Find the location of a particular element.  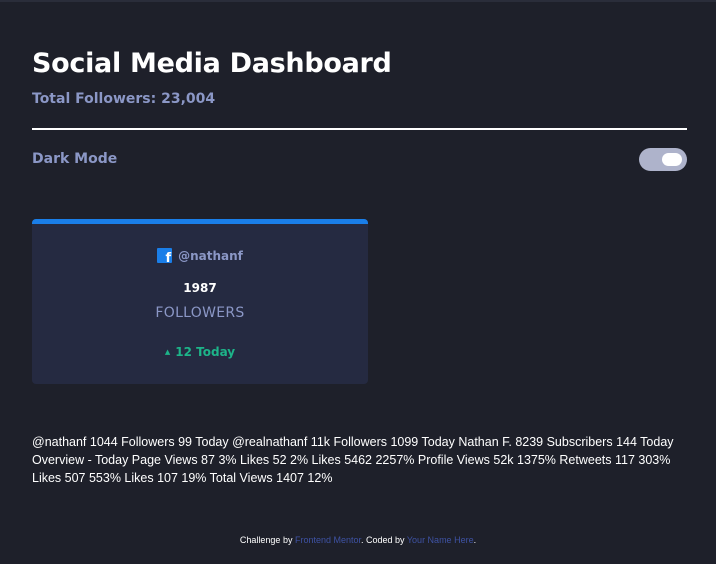

top-border is located at coordinates (358, 1).